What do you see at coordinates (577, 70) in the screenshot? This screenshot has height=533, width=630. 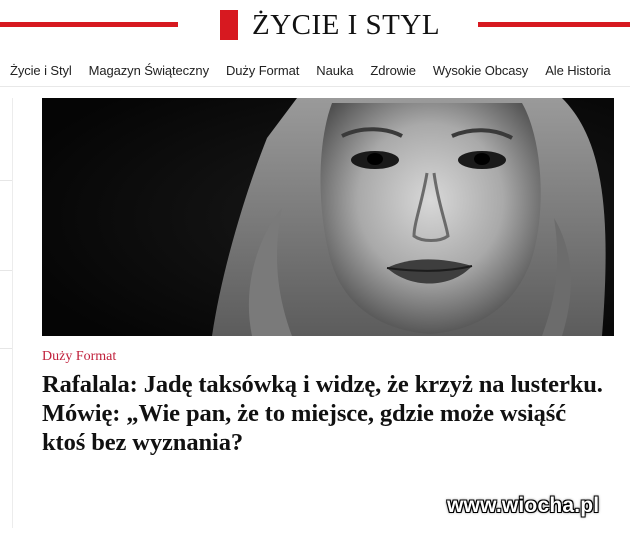 I see `nav-item-ale-historia: Ale Historia` at bounding box center [577, 70].